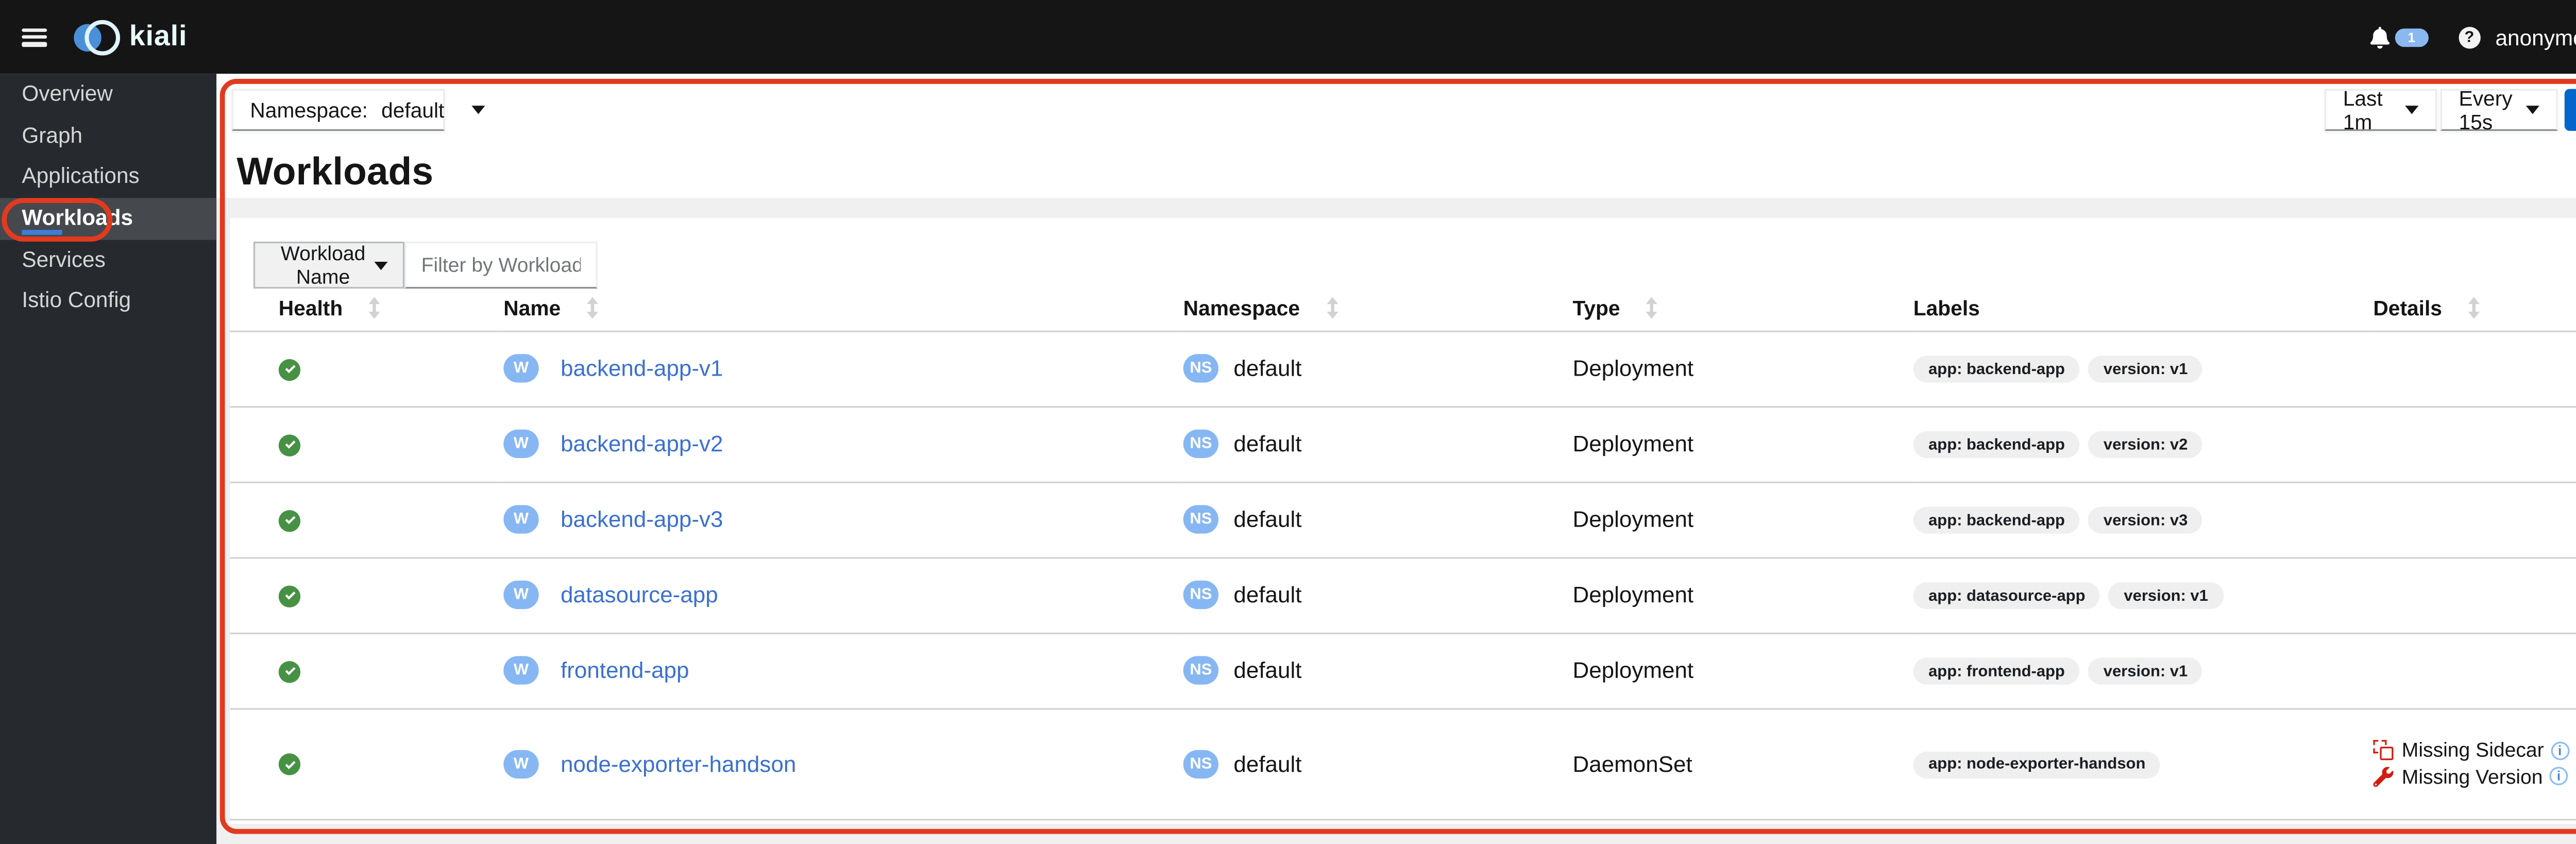 This screenshot has width=2576, height=844. What do you see at coordinates (1378, 309) in the screenshot?
I see `column-header-namespace: Namespace` at bounding box center [1378, 309].